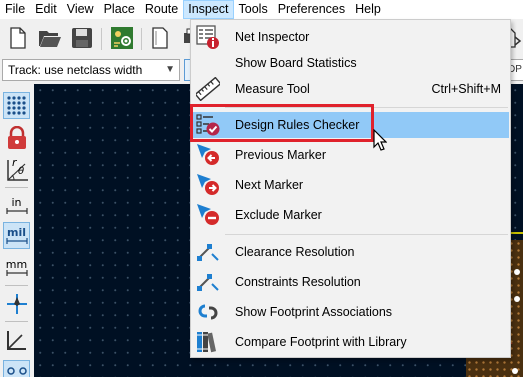 The width and height of the screenshot is (523, 377). Describe the element at coordinates (16, 303) in the screenshot. I see `cursor-crosshair-icon` at that location.